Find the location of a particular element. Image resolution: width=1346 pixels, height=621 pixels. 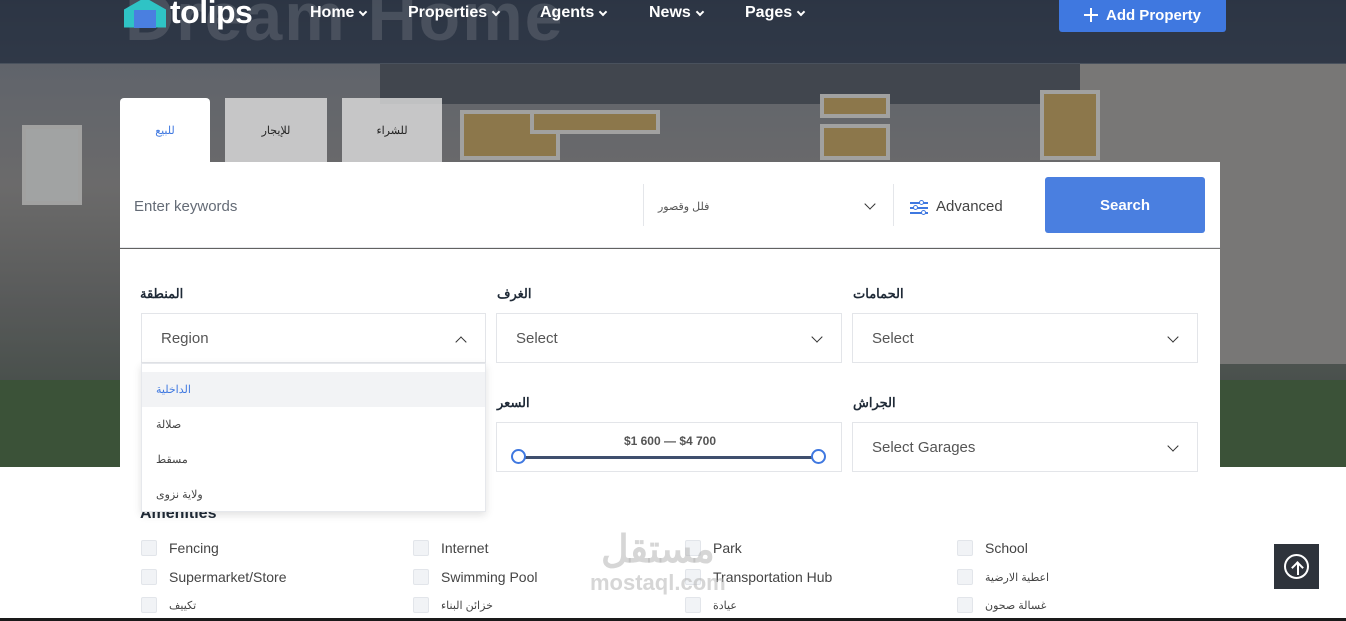

amenity-checkbox: غسالة صحون is located at coordinates (1001, 605).